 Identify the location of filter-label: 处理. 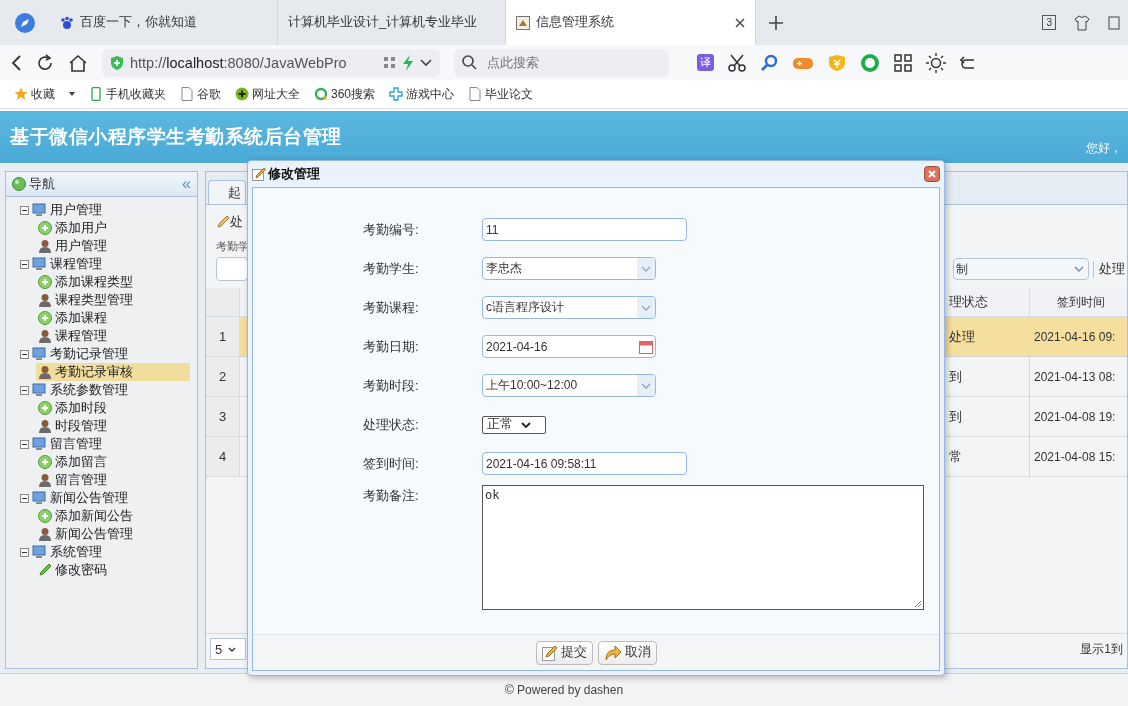
(1109, 269).